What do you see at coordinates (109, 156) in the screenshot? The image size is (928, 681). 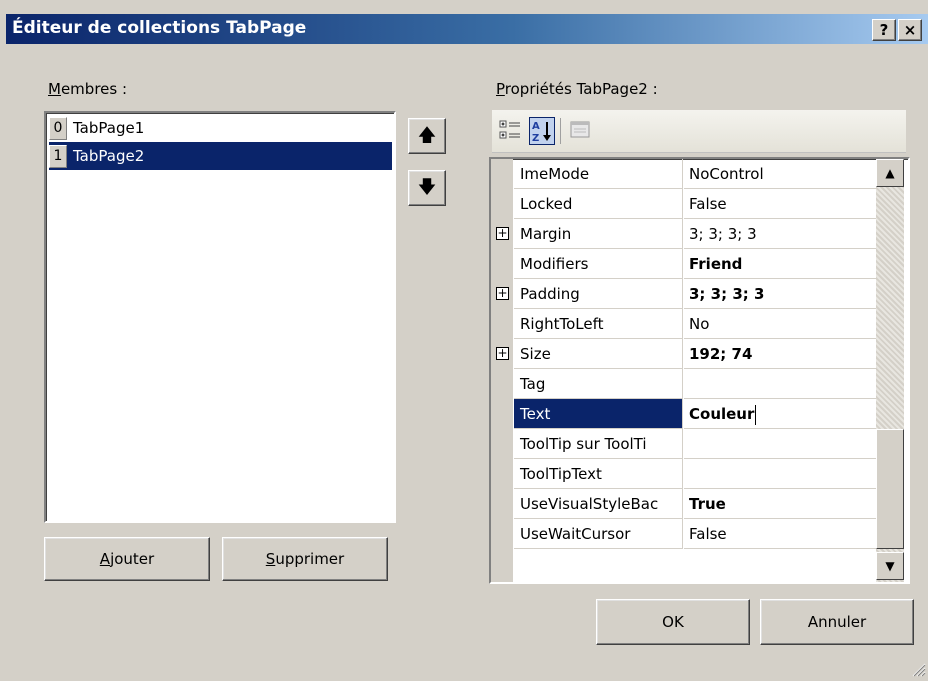 I see `list-item-label: TabPage2` at bounding box center [109, 156].